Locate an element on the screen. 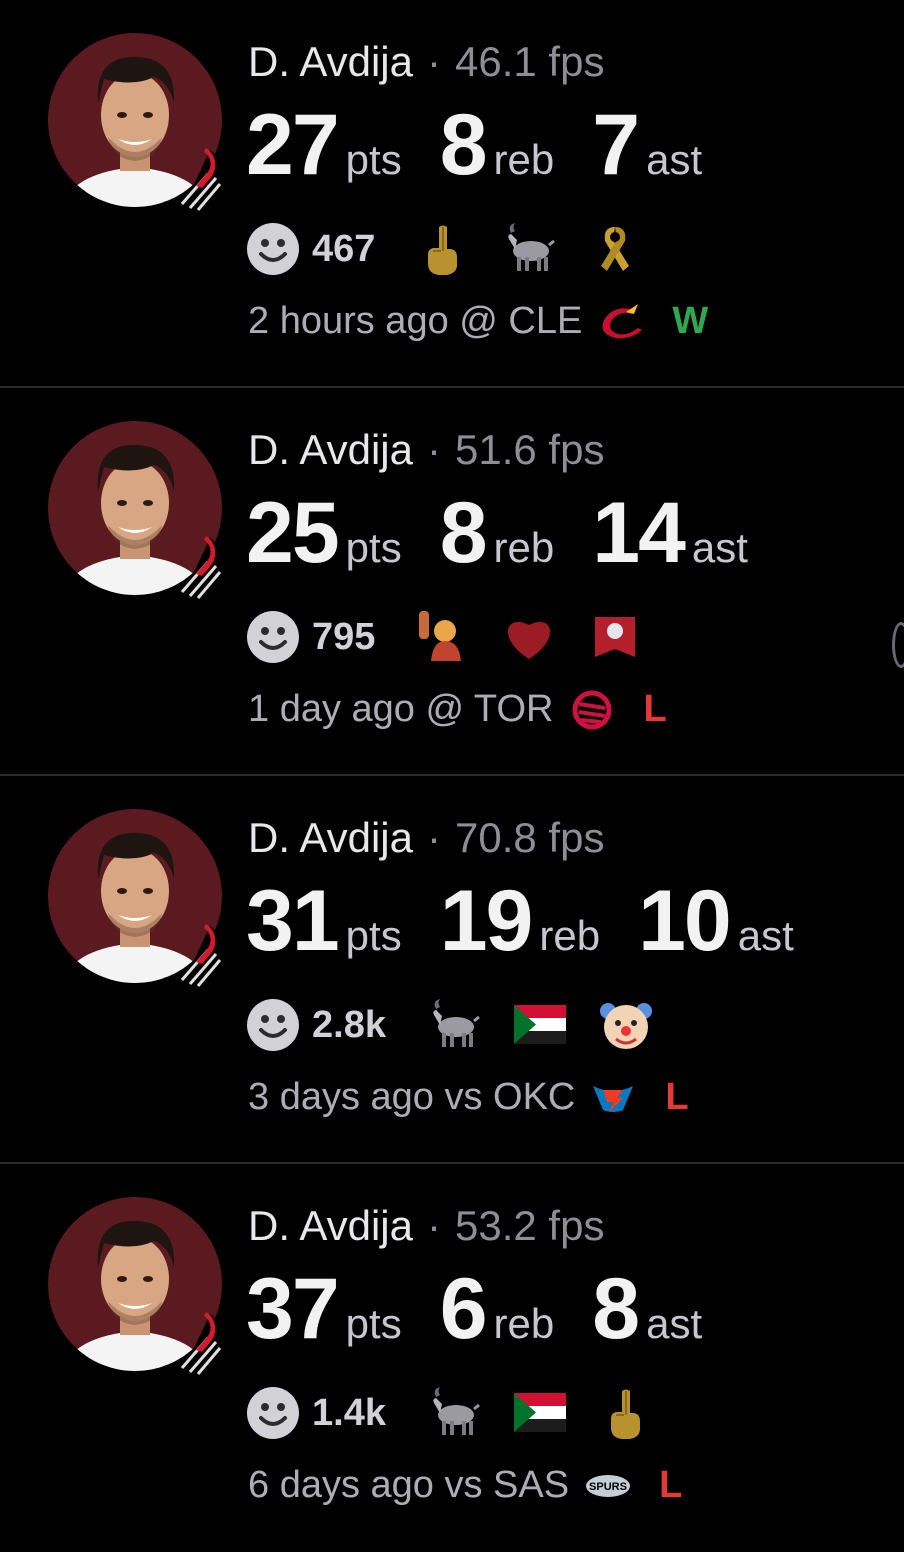  assists-value: 14 is located at coordinates (639, 533).